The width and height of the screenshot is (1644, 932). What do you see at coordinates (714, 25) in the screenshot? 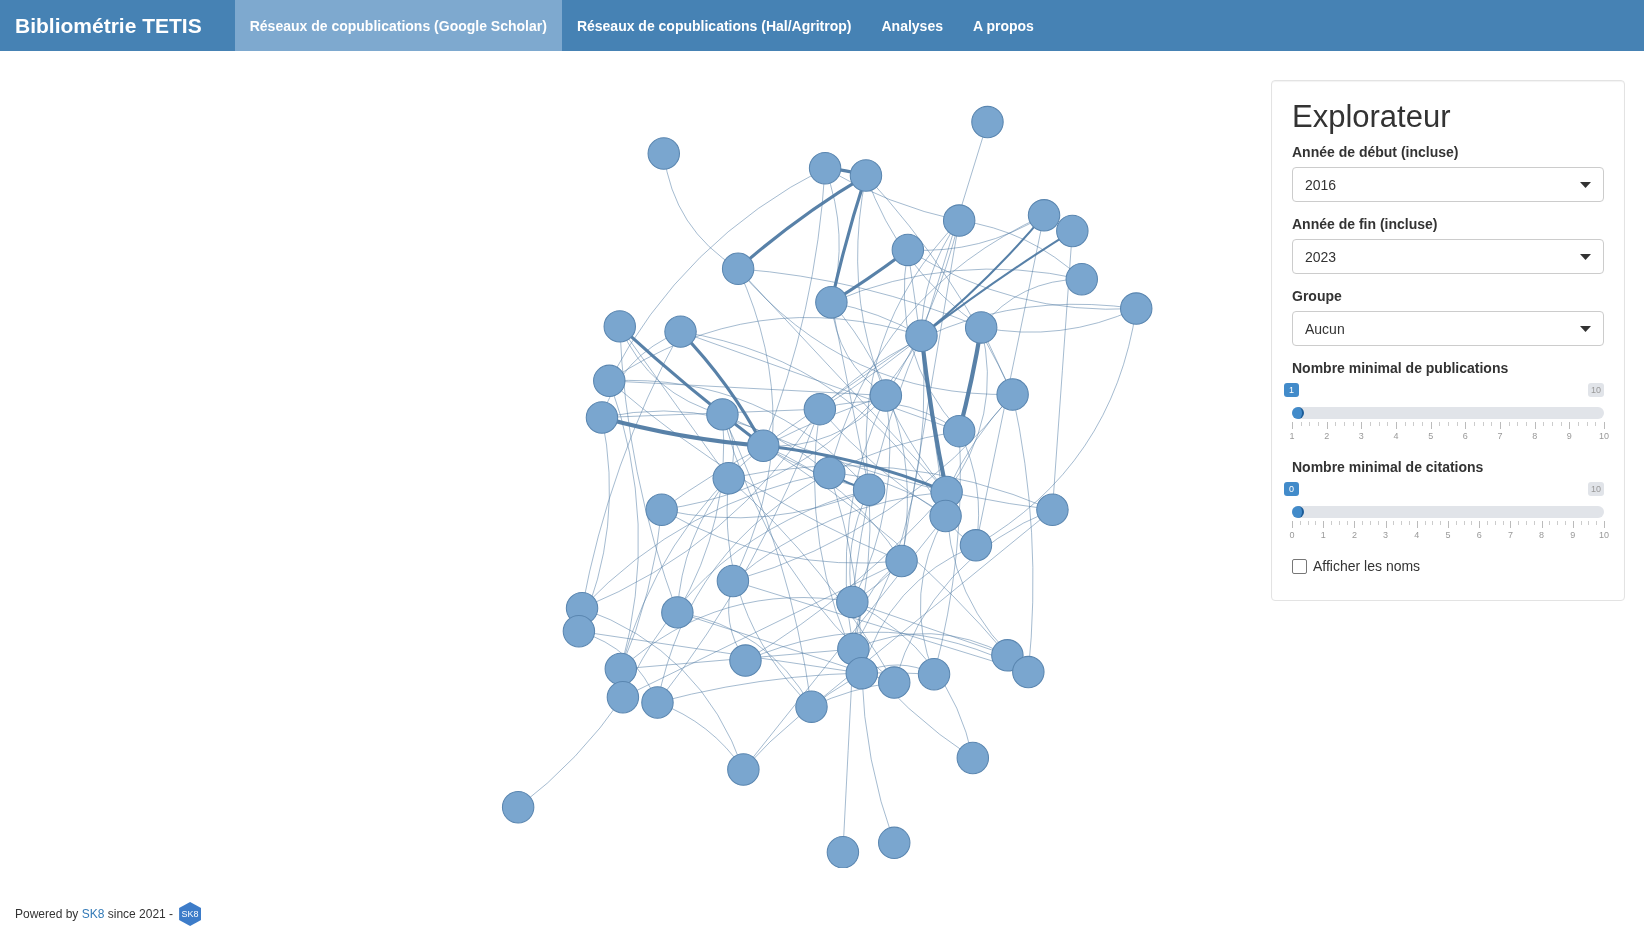
I see `nav-tab: Réseaux de copublications (Hal/Agritrop)` at bounding box center [714, 25].